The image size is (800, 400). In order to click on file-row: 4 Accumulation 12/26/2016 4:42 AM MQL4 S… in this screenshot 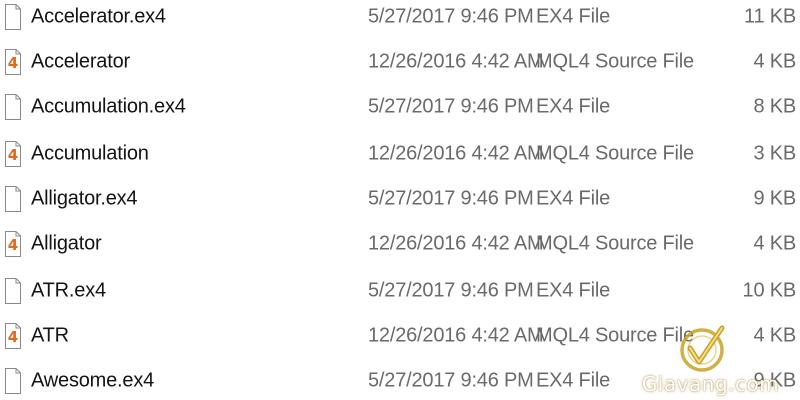, I will do `click(400, 154)`.